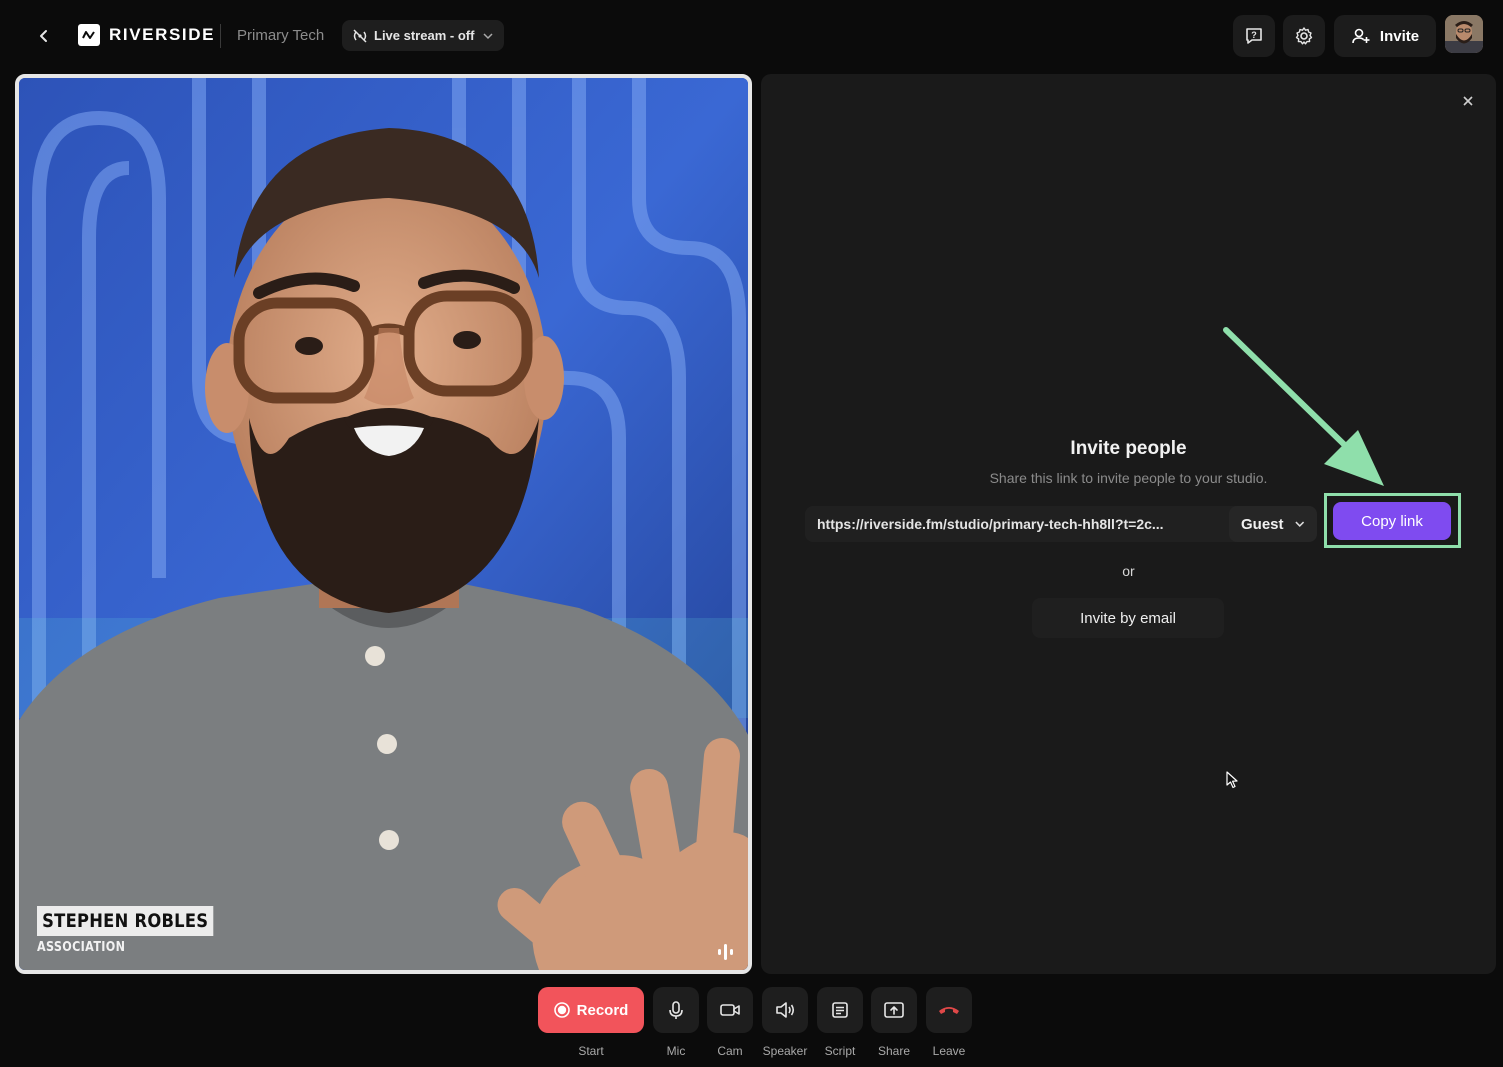 This screenshot has width=1503, height=1067. I want to click on add-user-icon, so click(1361, 36).